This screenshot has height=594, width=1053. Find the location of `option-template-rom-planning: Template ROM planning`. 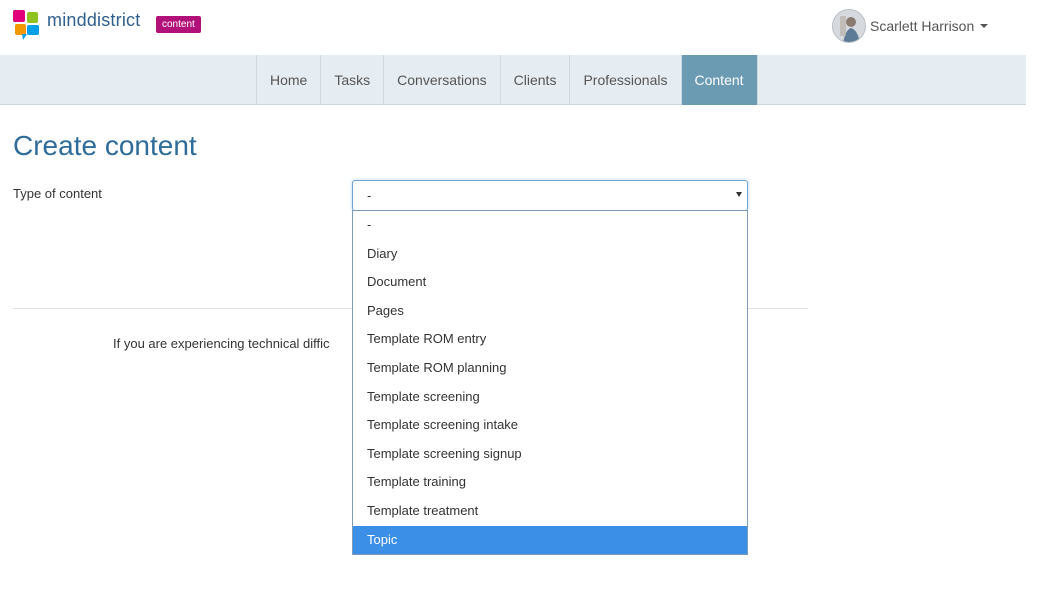

option-template-rom-planning: Template ROM planning is located at coordinates (550, 368).